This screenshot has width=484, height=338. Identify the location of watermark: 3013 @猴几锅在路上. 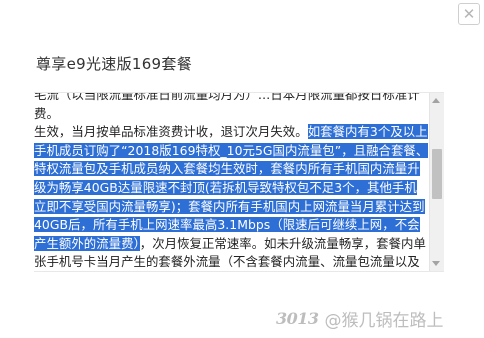
(360, 318).